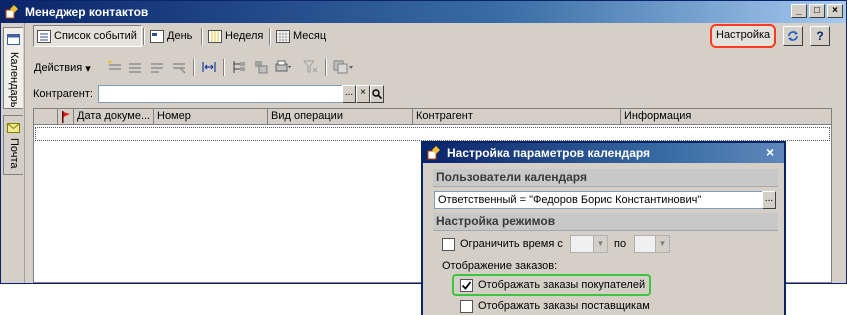 The width and height of the screenshot is (847, 315). What do you see at coordinates (817, 11) in the screenshot?
I see `maximize-button: □` at bounding box center [817, 11].